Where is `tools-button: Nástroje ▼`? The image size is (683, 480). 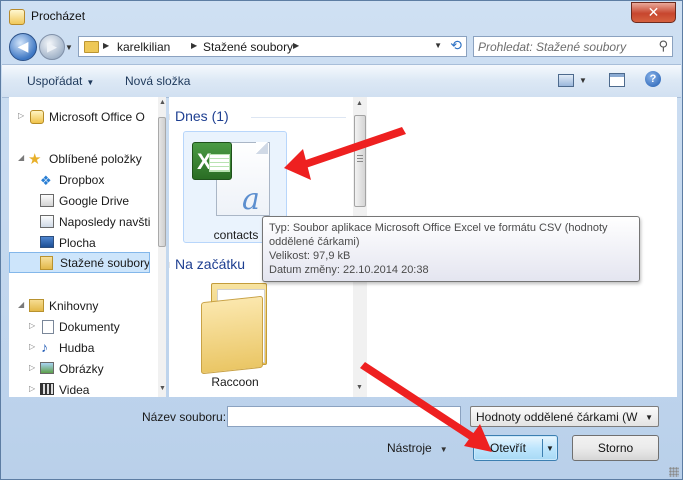
tools-button: Nástroje ▼ is located at coordinates (417, 448).